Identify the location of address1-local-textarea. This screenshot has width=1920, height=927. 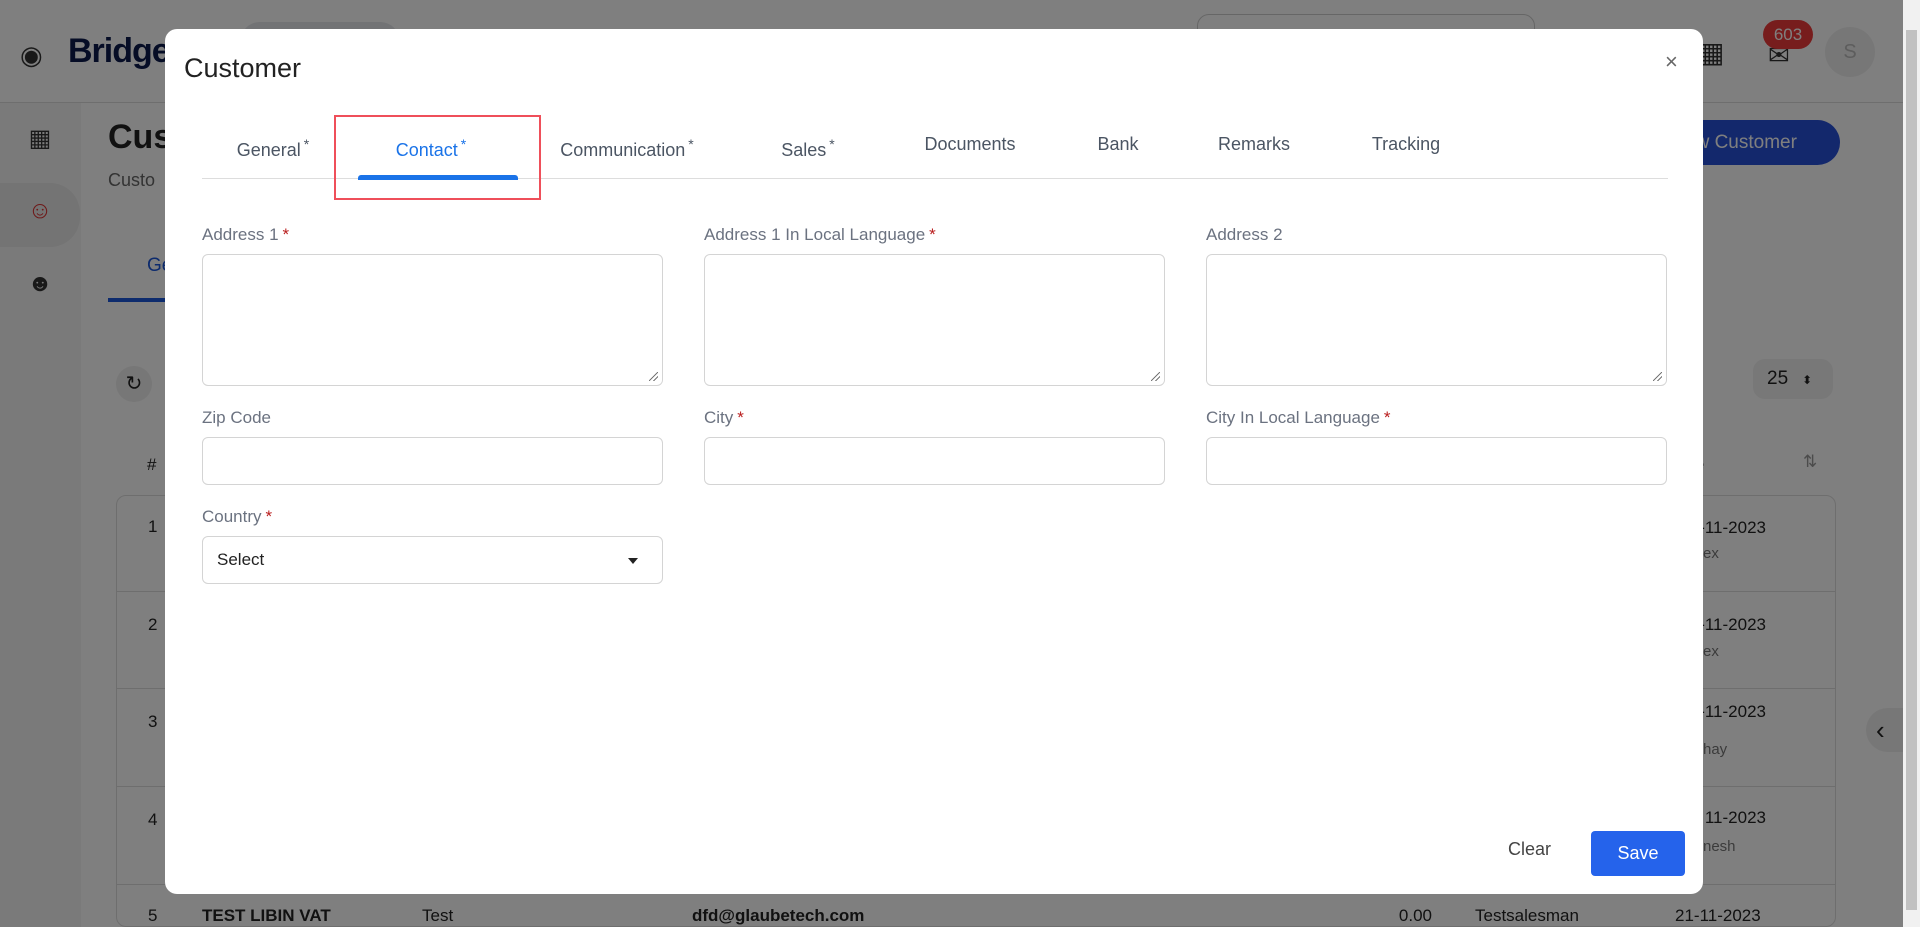
(934, 320).